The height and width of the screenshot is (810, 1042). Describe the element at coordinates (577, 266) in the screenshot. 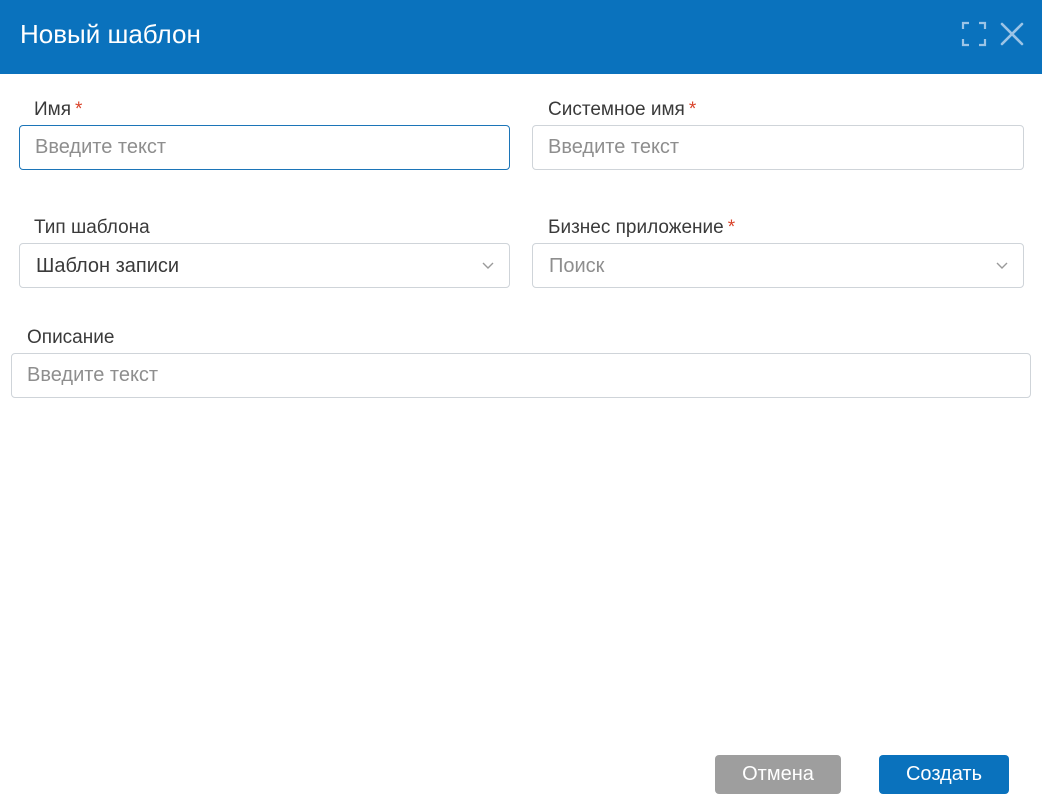

I see `business-app-placeholder: Поиск` at that location.